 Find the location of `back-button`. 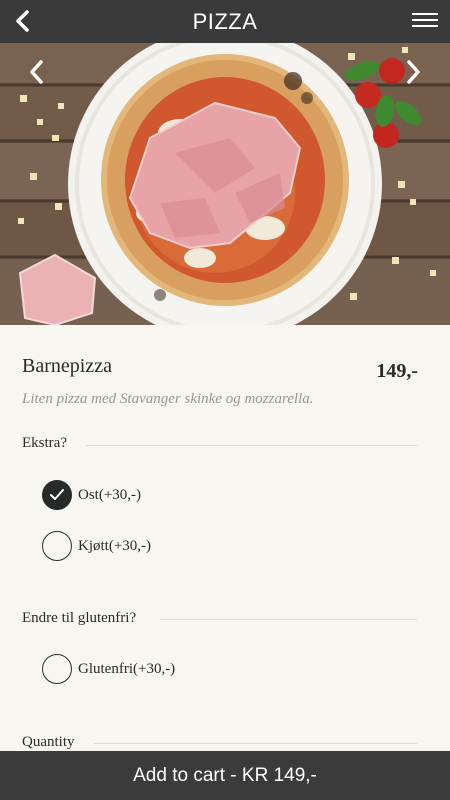

back-button is located at coordinates (22, 21).